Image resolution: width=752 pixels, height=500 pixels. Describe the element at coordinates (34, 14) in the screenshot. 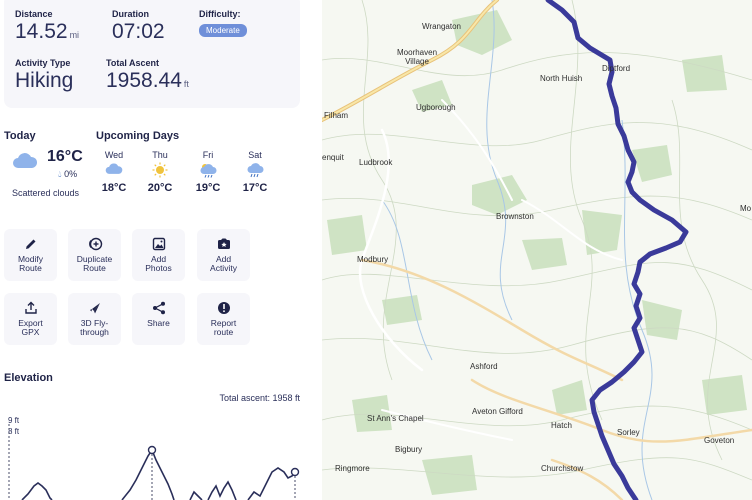

I see `distance-label: Distance` at that location.